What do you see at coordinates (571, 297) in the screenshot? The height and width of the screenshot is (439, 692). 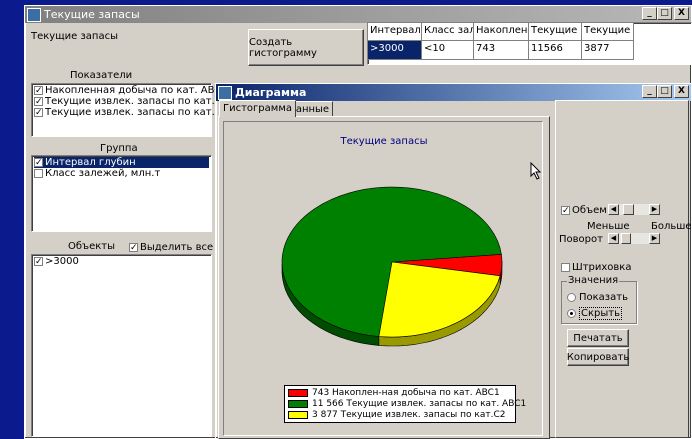 I see `show-radio-icon` at bounding box center [571, 297].